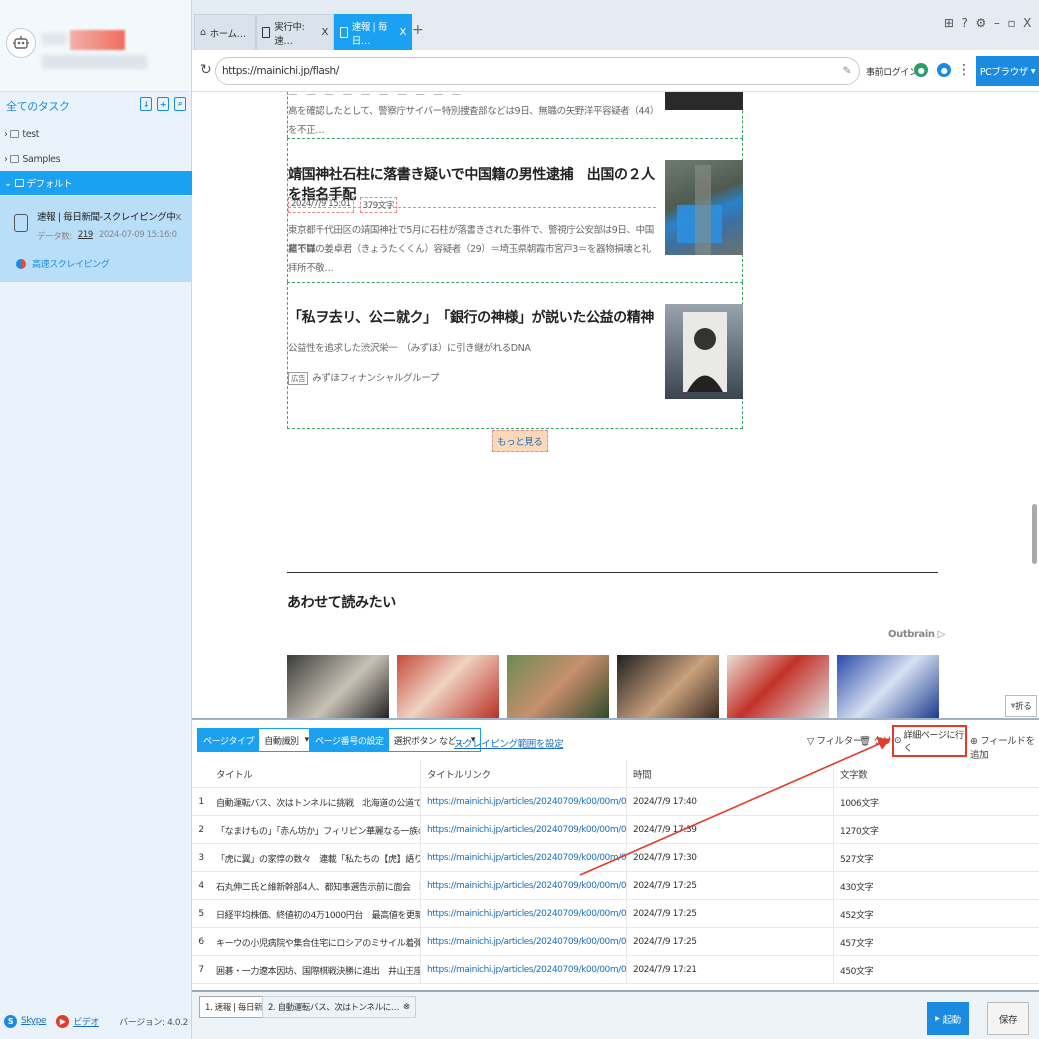  What do you see at coordinates (509, 743) in the screenshot?
I see `set-scrape-range-link: スクレイピング範囲を設定` at bounding box center [509, 743].